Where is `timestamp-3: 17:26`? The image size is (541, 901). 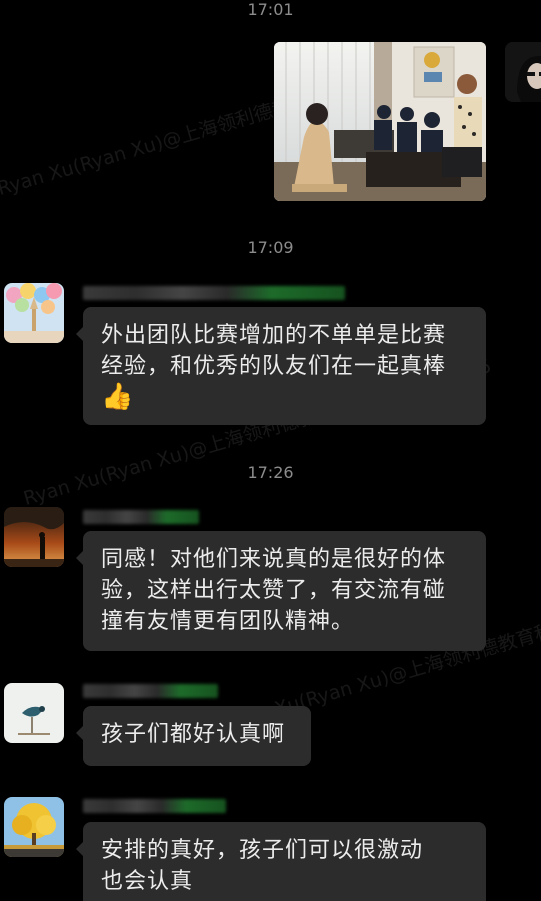
timestamp-3: 17:26 is located at coordinates (270, 472).